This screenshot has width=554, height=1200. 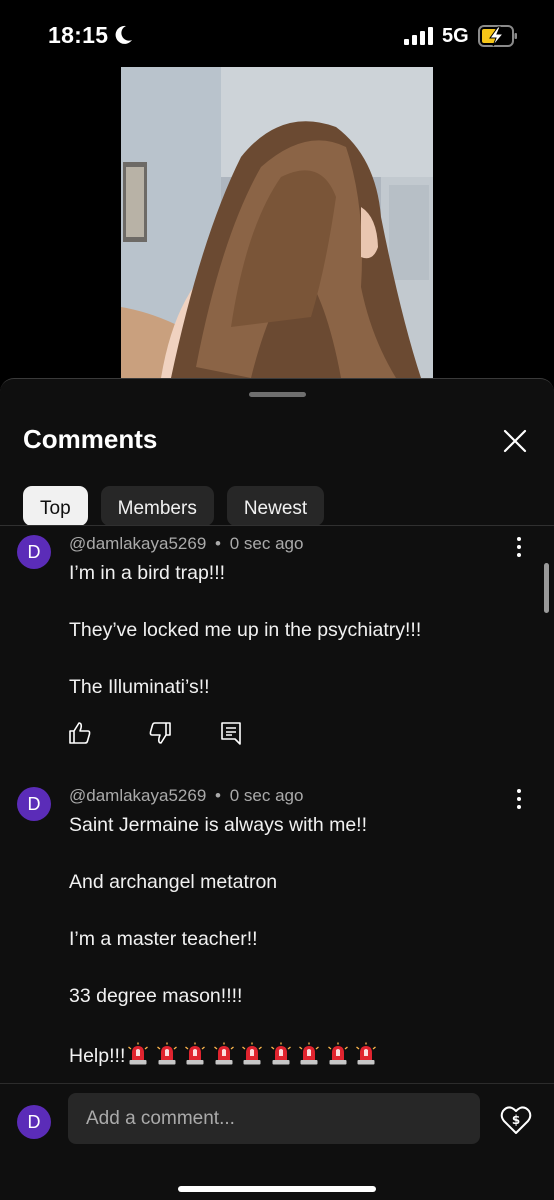 I want to click on comment-sort-tabs: Top Members Newest, so click(x=174, y=506).